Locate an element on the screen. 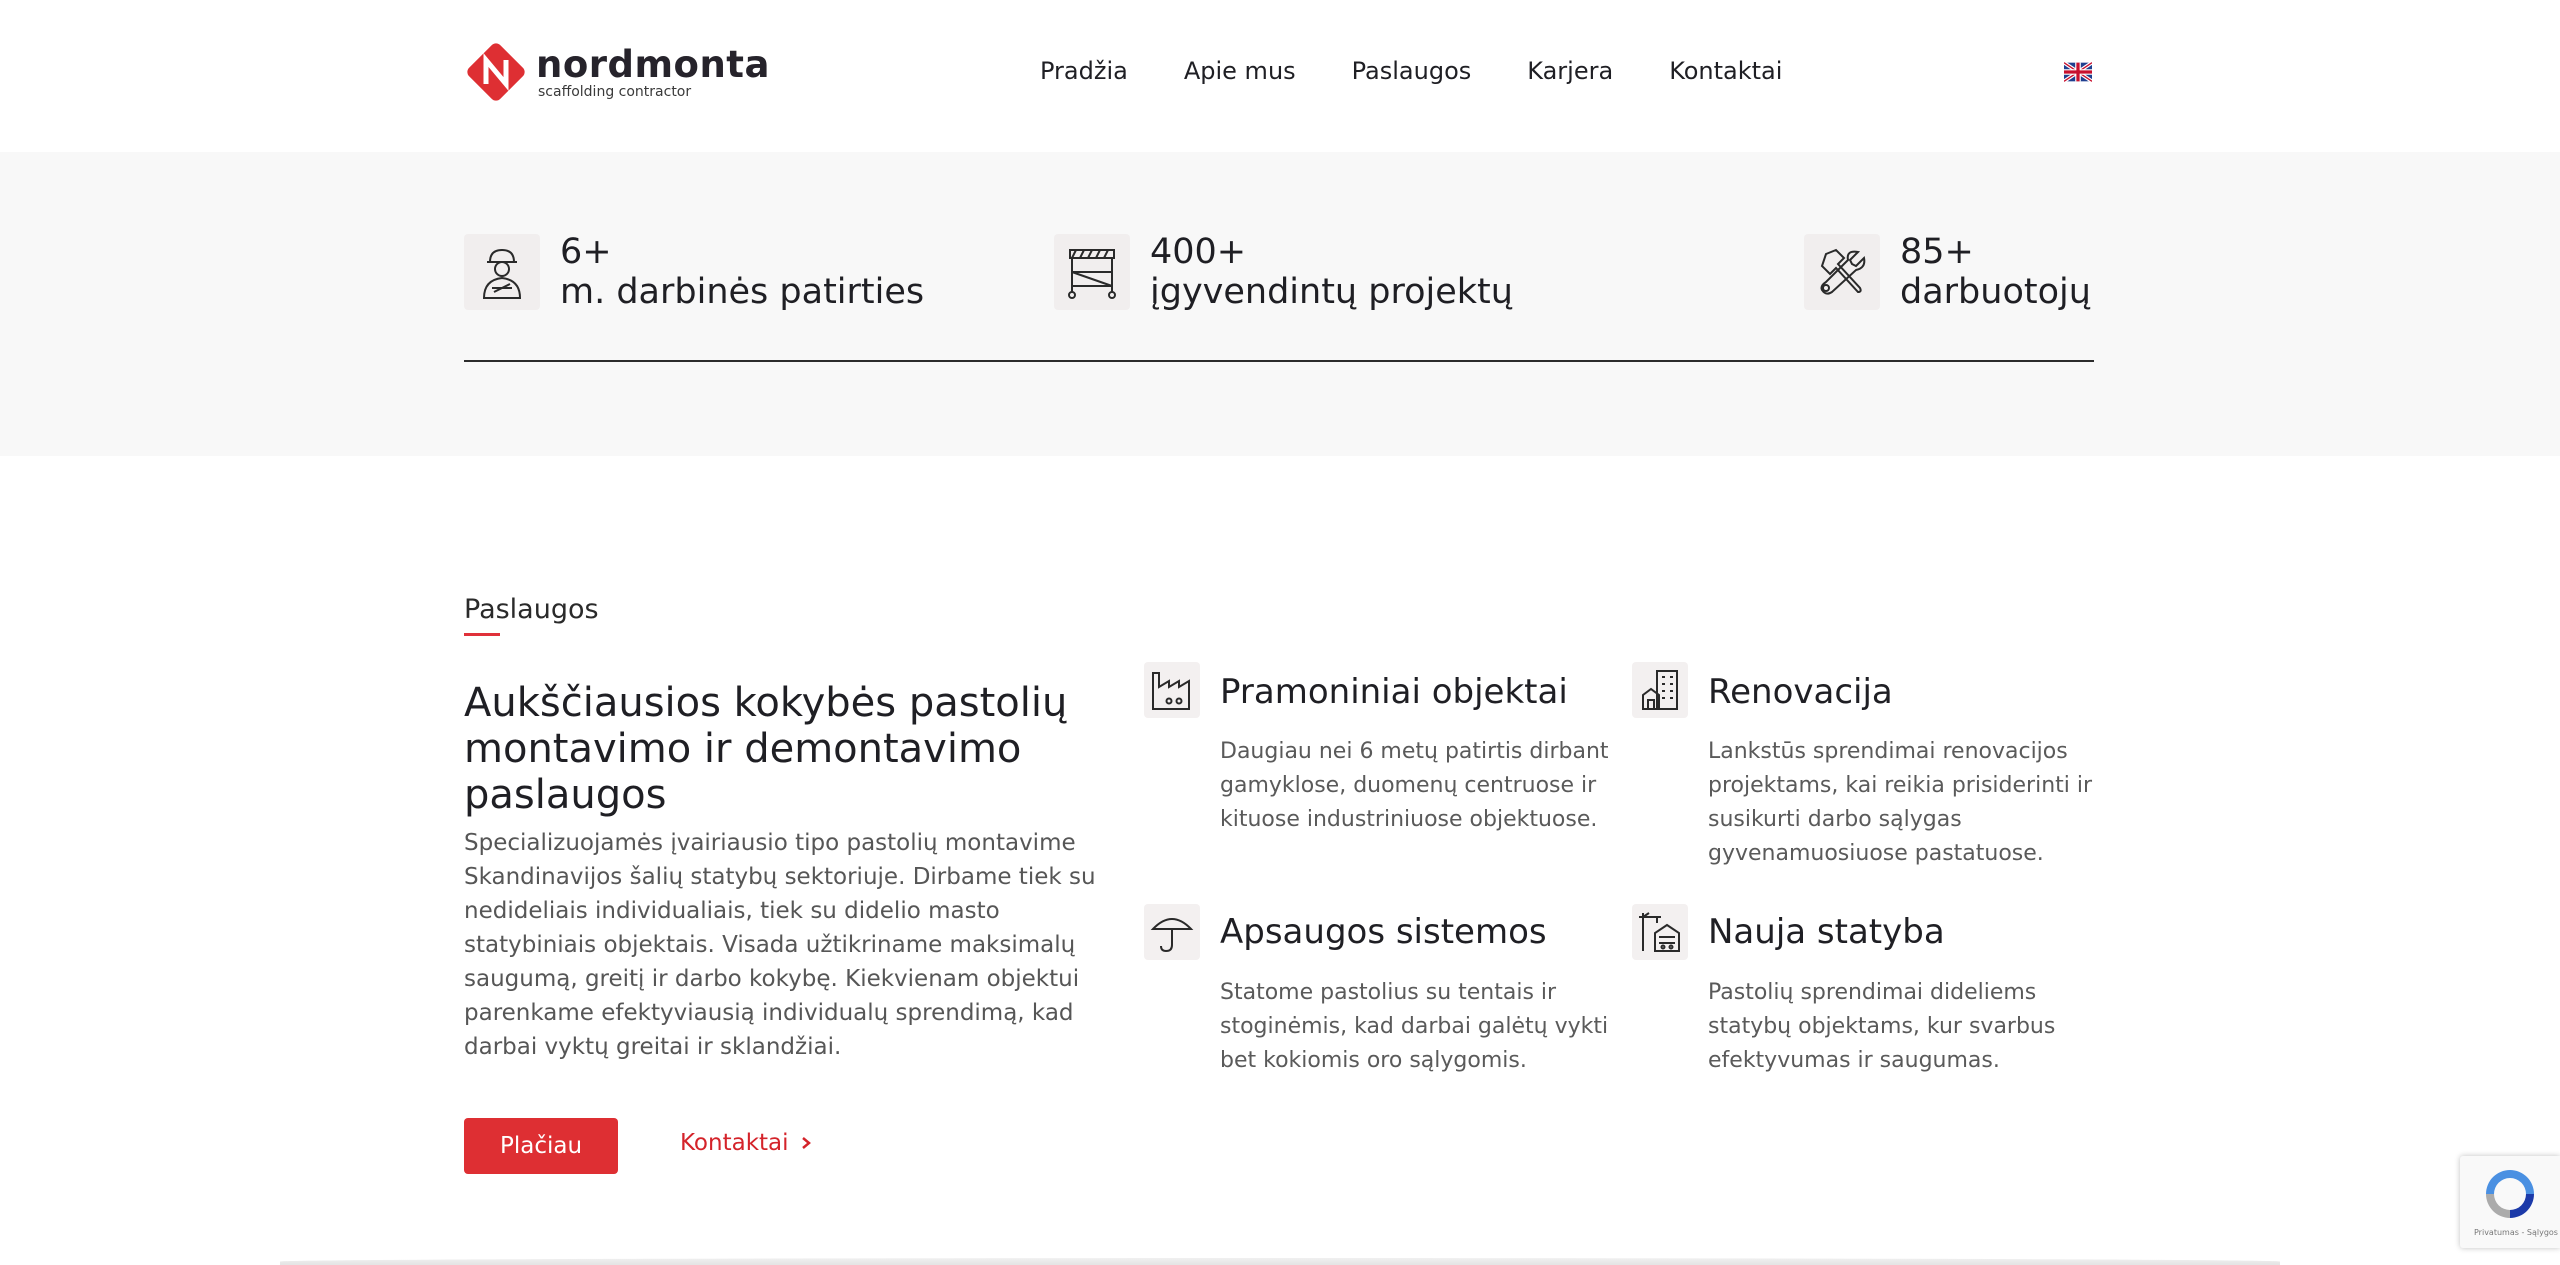 The width and height of the screenshot is (2560, 1265). service-title: Nauja statyba is located at coordinates (1826, 932).